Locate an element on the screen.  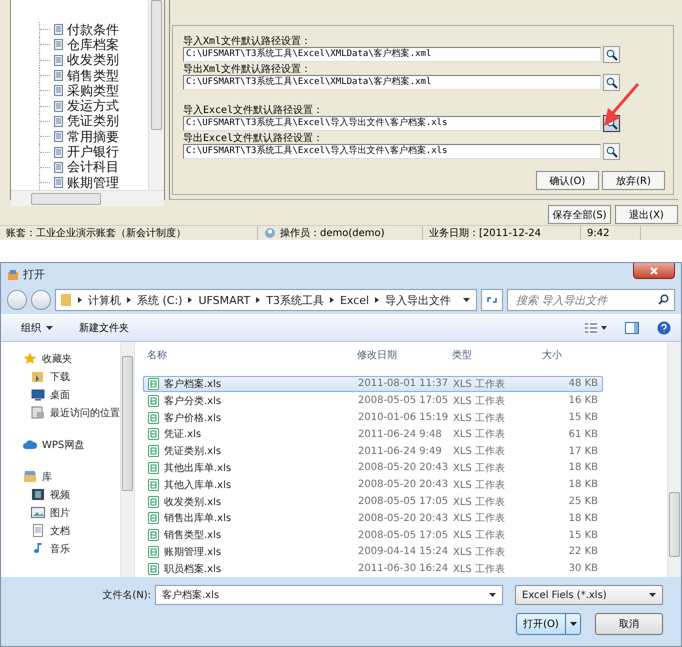
file-name-field: 客户档案.xls is located at coordinates (329, 595).